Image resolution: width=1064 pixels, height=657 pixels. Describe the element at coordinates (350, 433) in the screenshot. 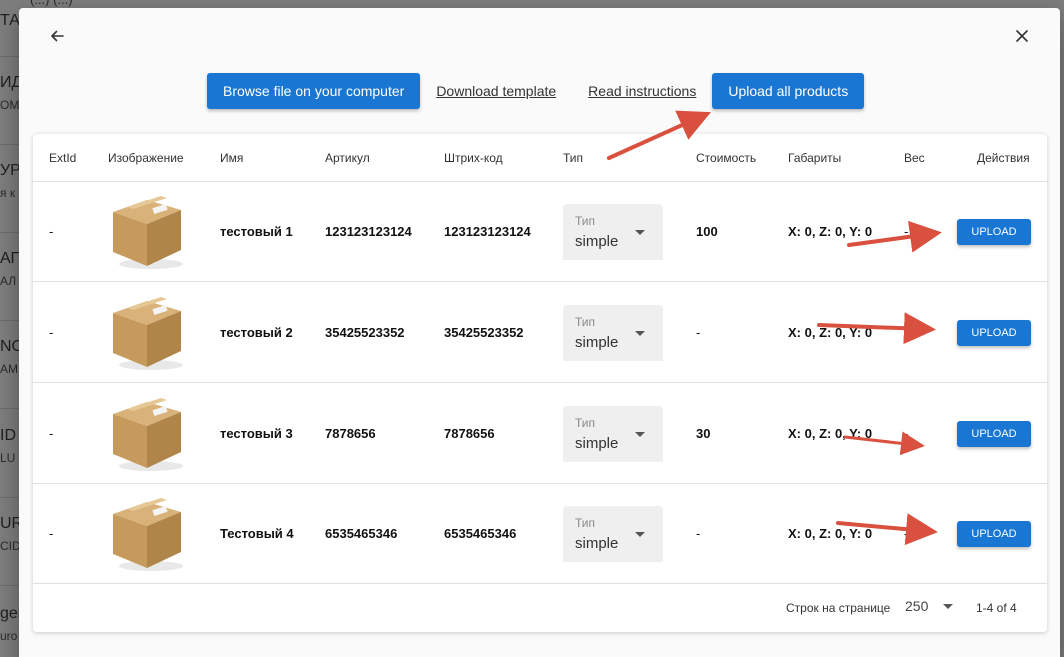

I see `cell-sku: 7878656` at that location.